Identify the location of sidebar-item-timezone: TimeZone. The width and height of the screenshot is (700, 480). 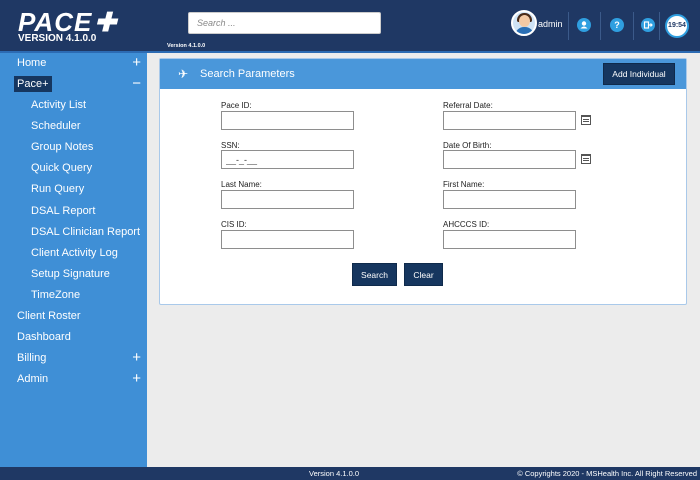
(73, 295).